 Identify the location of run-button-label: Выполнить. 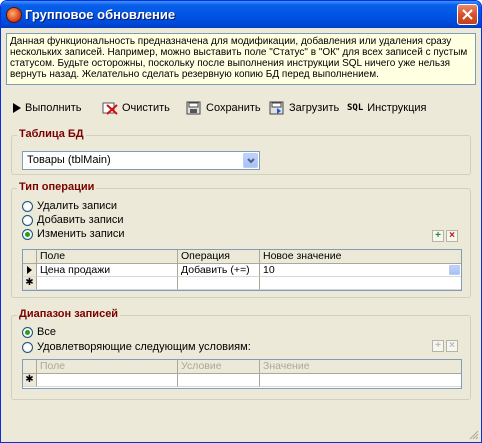
(53, 108).